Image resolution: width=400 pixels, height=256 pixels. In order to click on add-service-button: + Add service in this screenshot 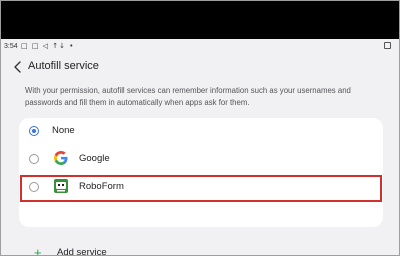, I will do `click(119, 249)`.